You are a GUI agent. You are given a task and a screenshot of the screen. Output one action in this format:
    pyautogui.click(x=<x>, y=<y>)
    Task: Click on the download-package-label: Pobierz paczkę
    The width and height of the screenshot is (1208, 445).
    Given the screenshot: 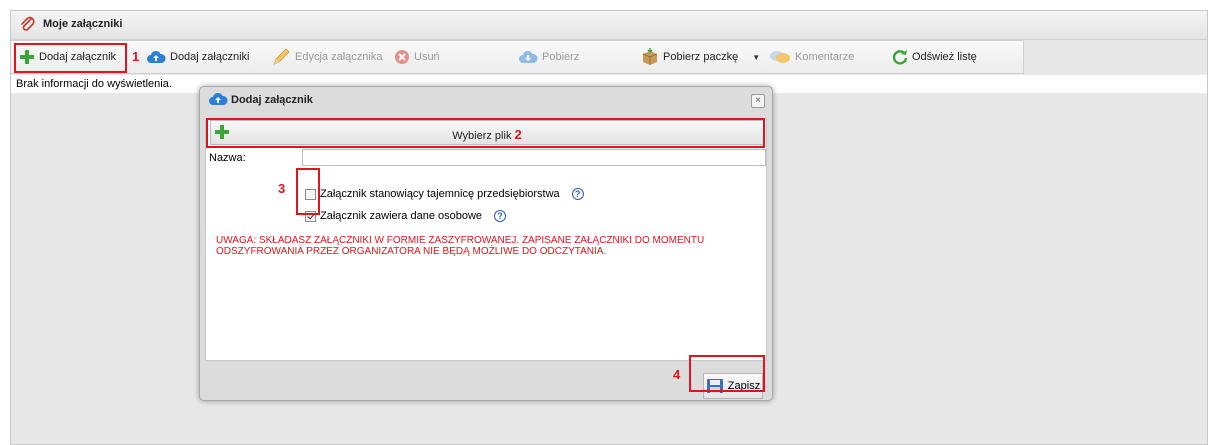 What is the action you would take?
    pyautogui.click(x=701, y=57)
    